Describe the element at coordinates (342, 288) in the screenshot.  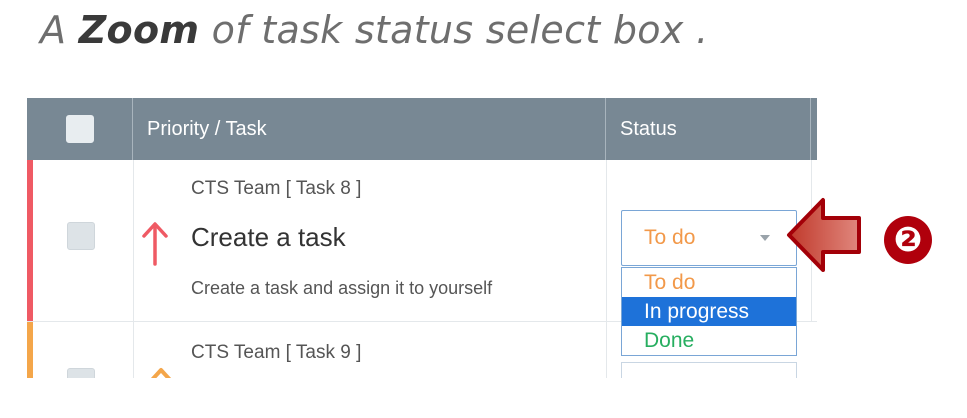
I see `task-description: Create a task and assign it to yourself` at that location.